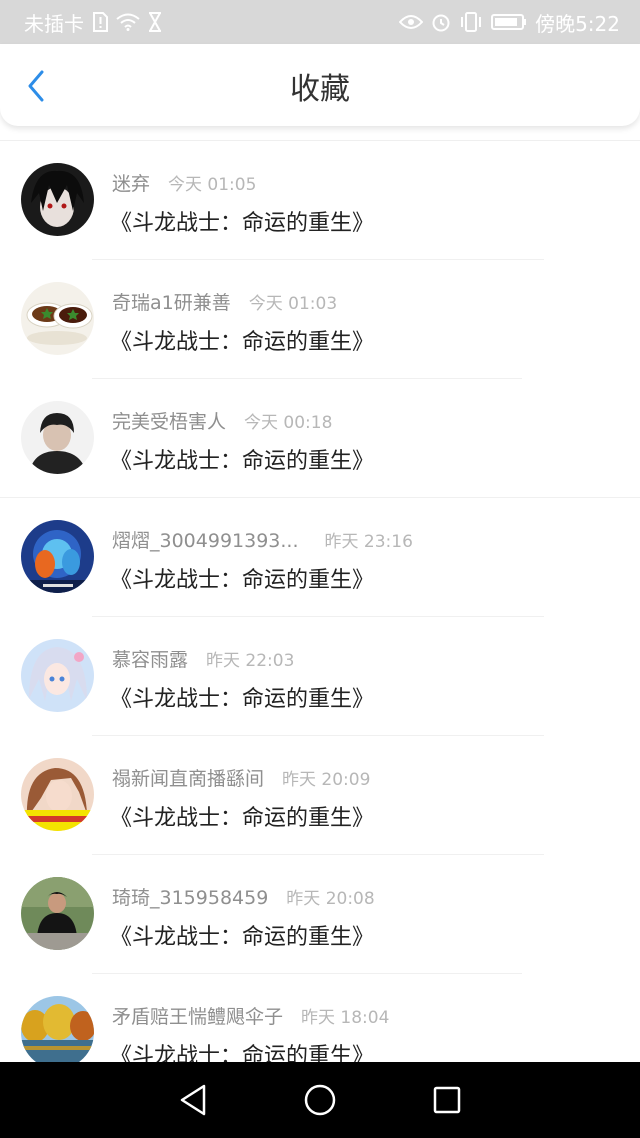 Image resolution: width=640 pixels, height=1138 pixels. Describe the element at coordinates (150, 658) in the screenshot. I see `username: 慕容雨露` at that location.